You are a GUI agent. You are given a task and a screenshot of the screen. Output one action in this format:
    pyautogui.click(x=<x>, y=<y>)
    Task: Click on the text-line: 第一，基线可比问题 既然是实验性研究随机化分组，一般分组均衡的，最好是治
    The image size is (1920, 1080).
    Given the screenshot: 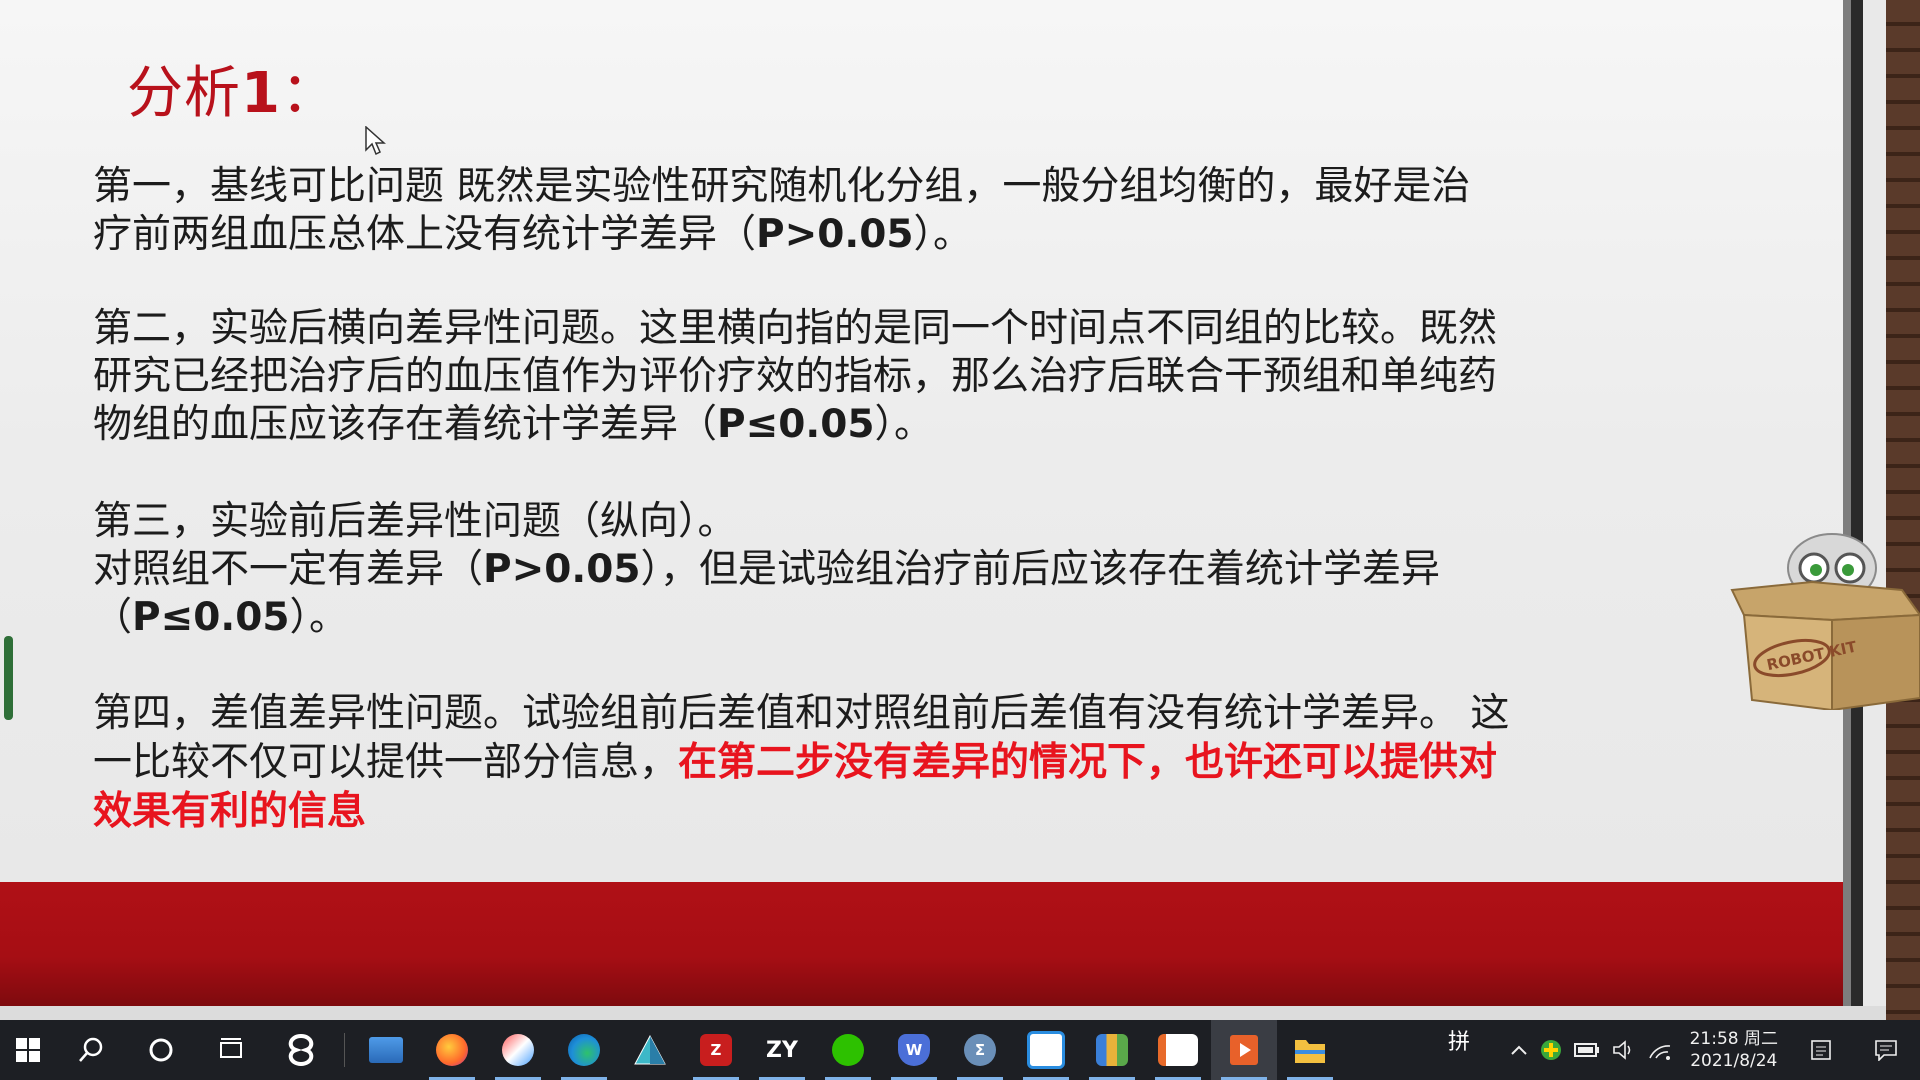 What is the action you would take?
    pyautogui.click(x=782, y=186)
    